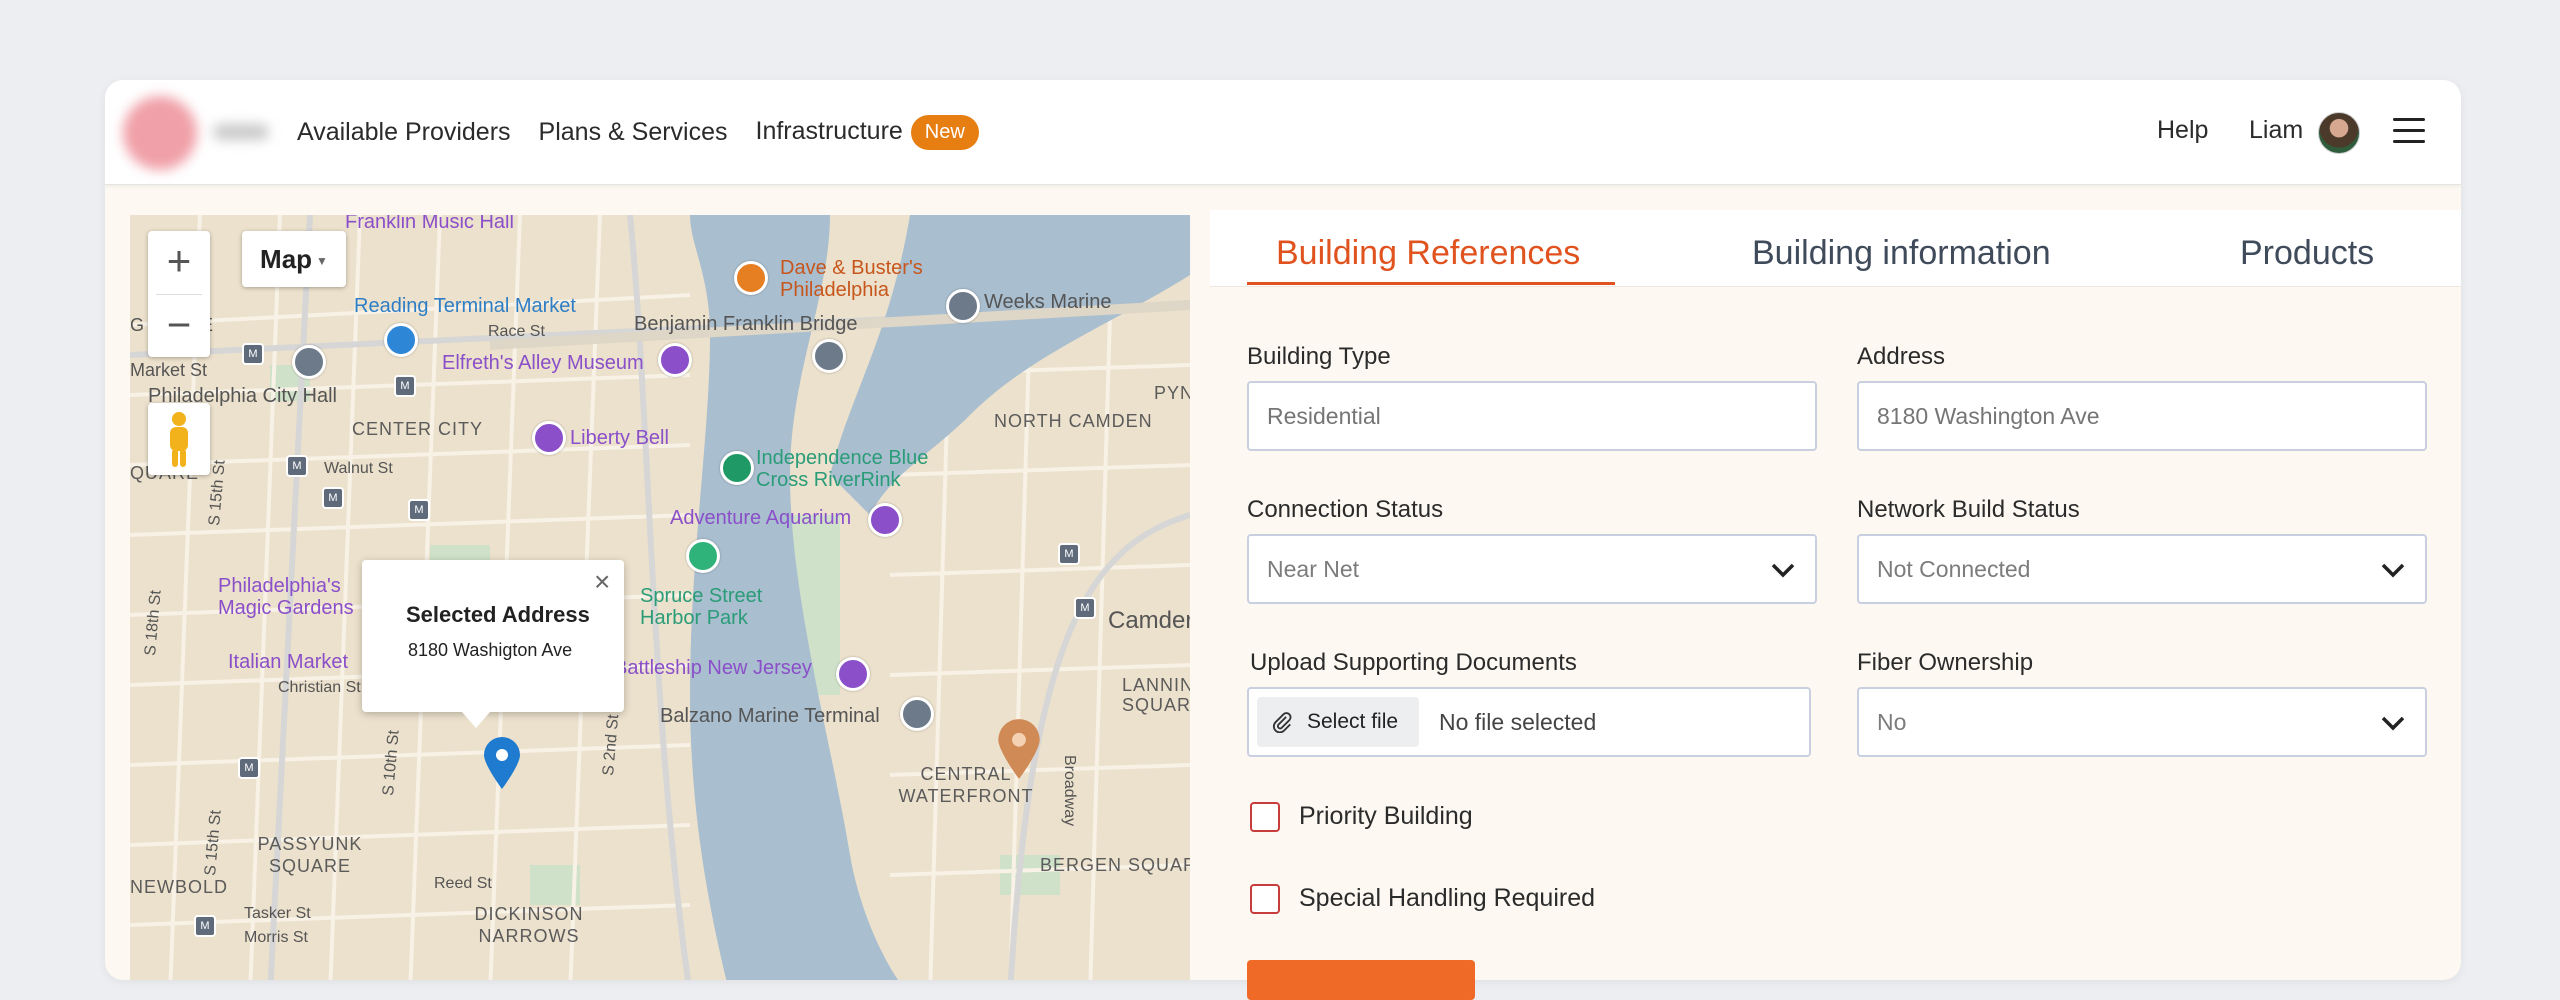  What do you see at coordinates (179, 439) in the screenshot?
I see `pegman-icon` at bounding box center [179, 439].